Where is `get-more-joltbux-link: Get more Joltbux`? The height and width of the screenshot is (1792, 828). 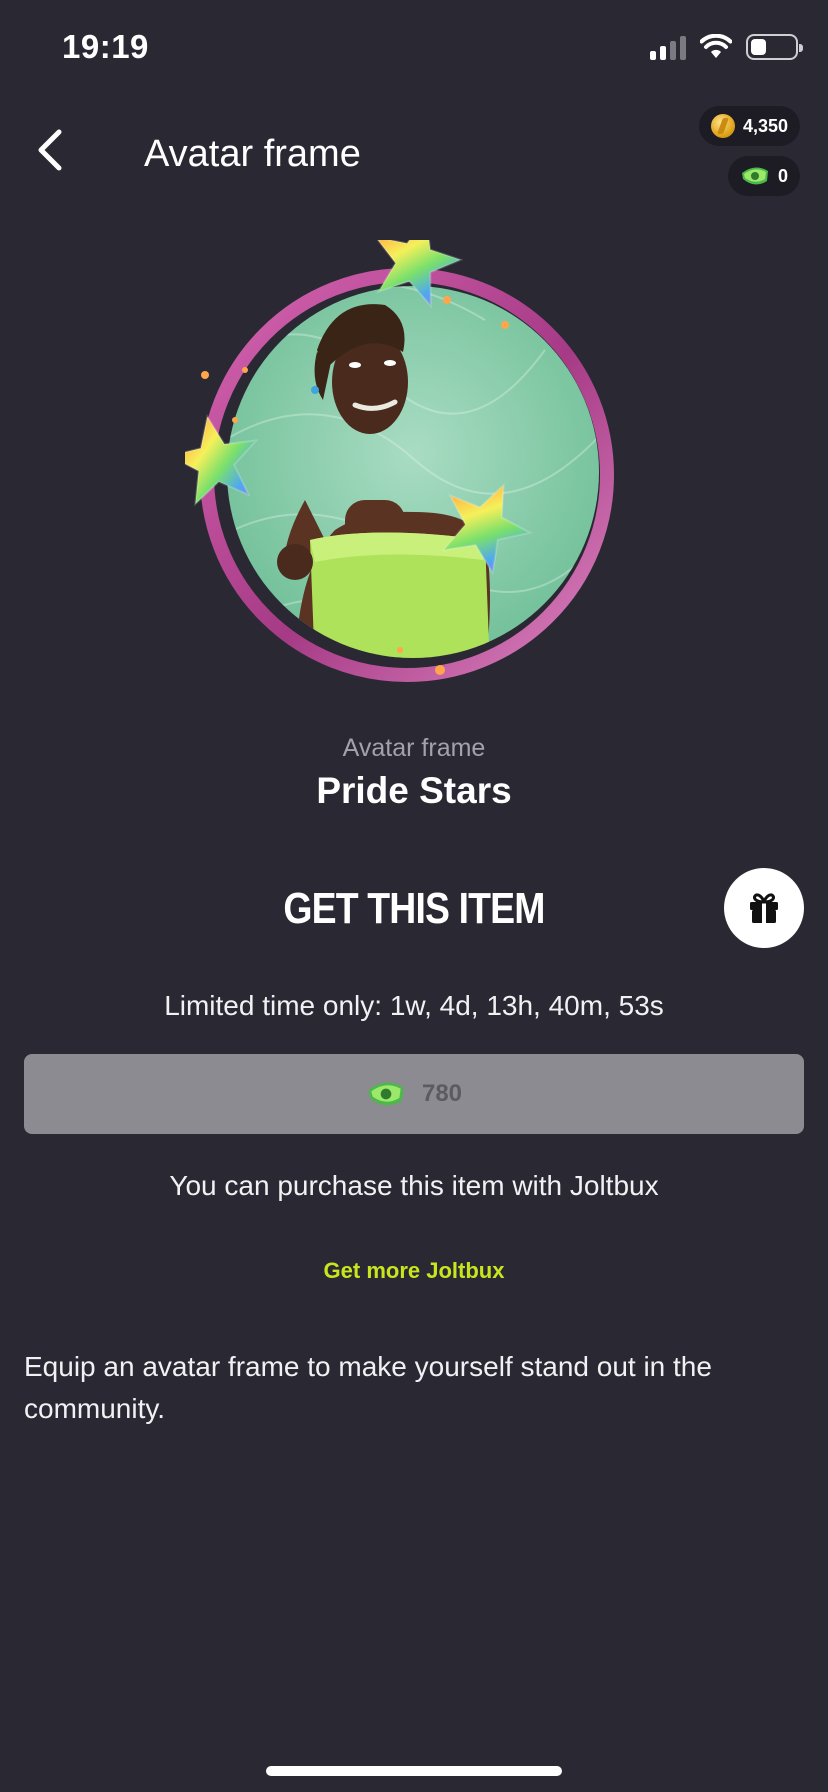 get-more-joltbux-link: Get more Joltbux is located at coordinates (414, 1271).